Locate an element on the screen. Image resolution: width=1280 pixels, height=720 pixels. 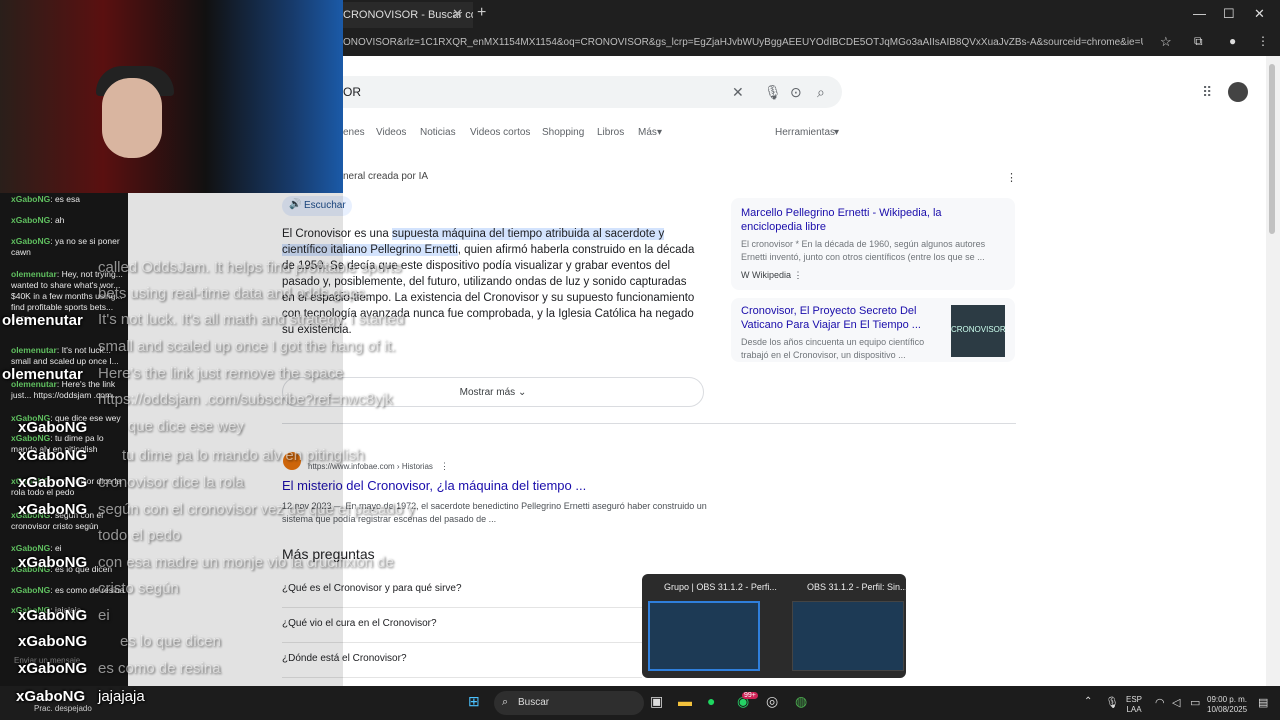
folder-icon: ▬ is located at coordinates (685, 701).